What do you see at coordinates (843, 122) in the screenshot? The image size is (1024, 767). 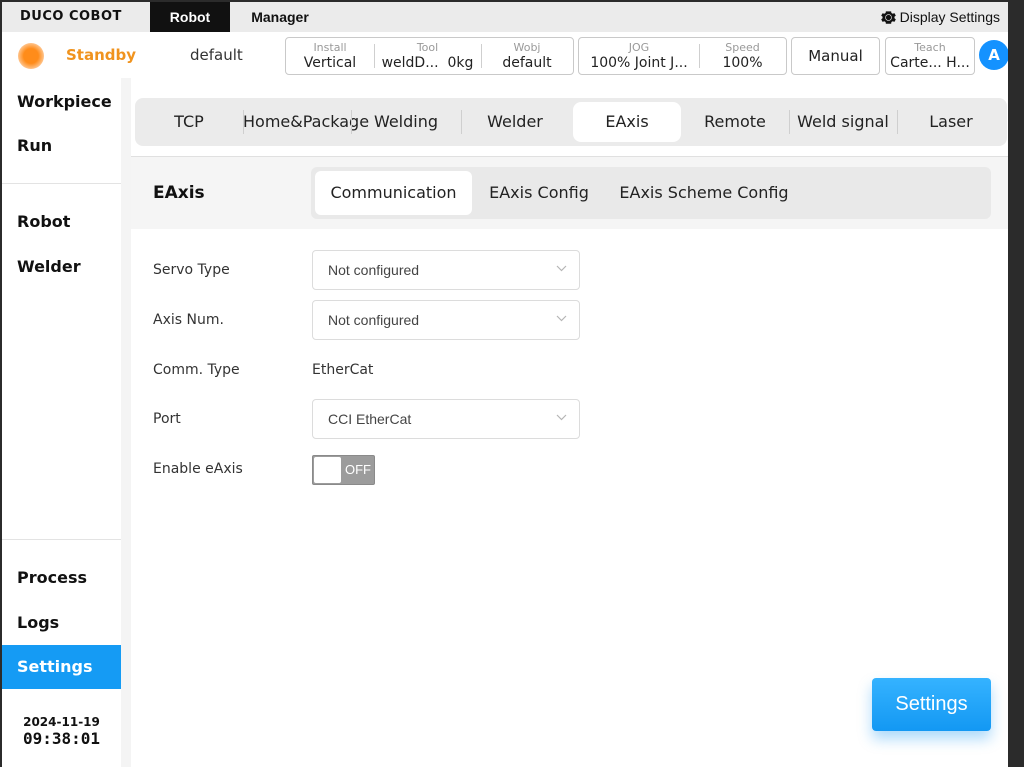 I see `tab-weld-signal: Weld signal` at bounding box center [843, 122].